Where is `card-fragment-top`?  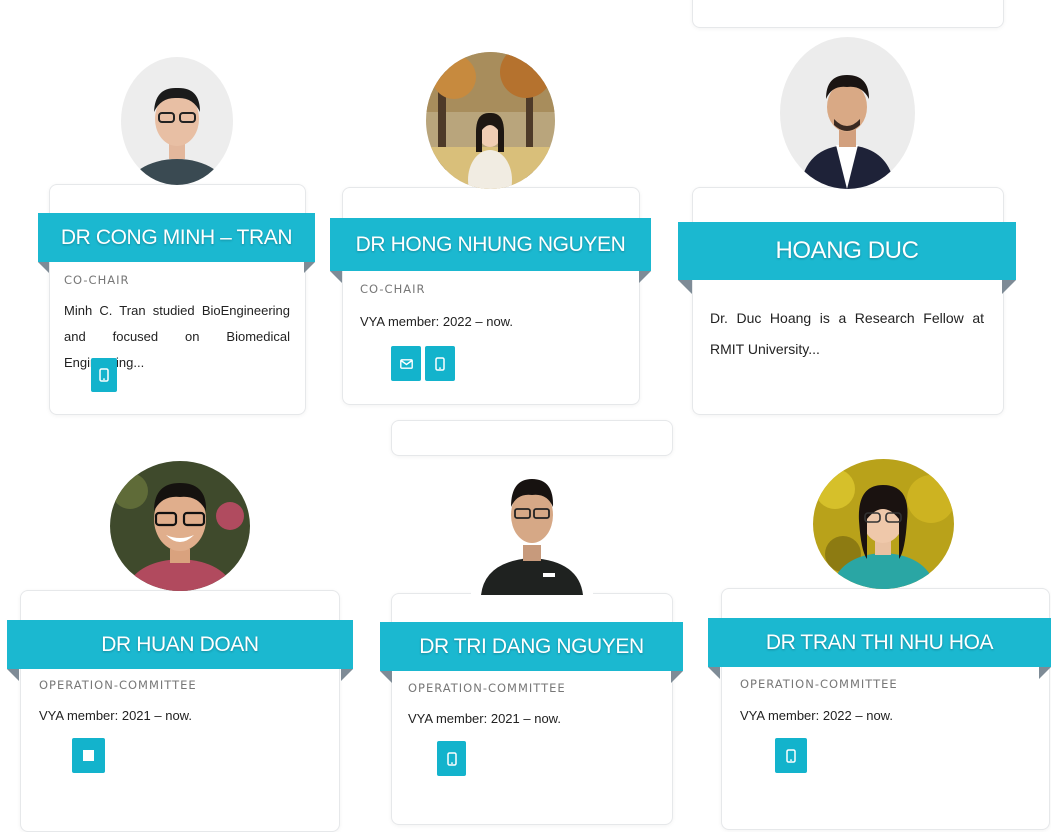
card-fragment-top is located at coordinates (848, 14).